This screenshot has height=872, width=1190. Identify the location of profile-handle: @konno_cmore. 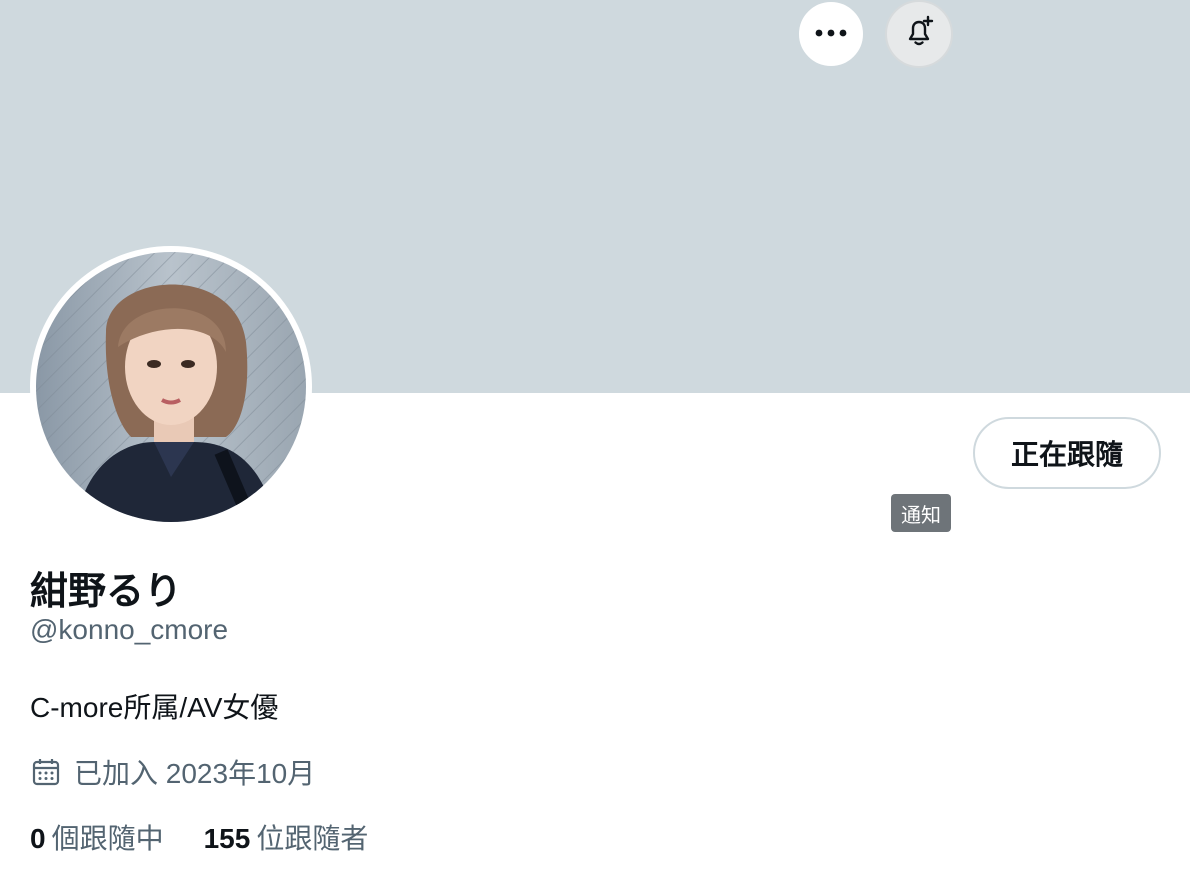
(129, 629).